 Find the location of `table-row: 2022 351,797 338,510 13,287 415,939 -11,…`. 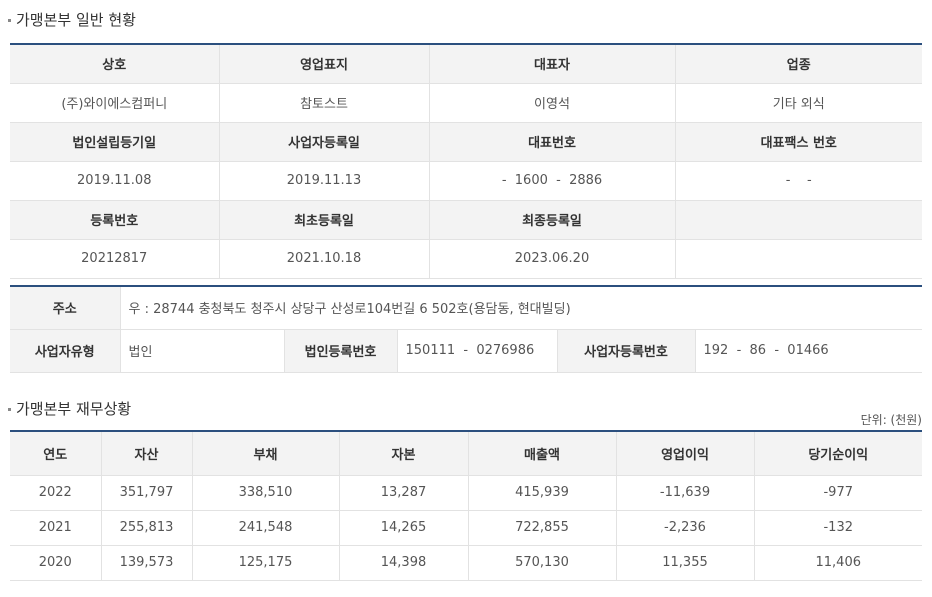

table-row: 2022 351,797 338,510 13,287 415,939 -11,… is located at coordinates (466, 493).